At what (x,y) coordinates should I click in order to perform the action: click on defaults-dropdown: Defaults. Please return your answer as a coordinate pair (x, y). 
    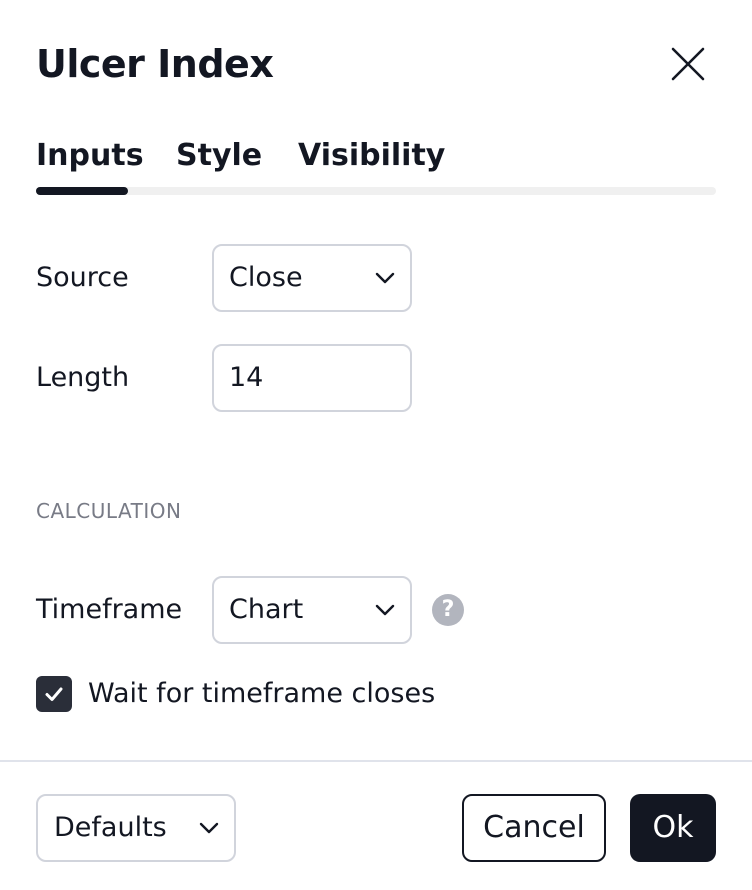
    Looking at the image, I should click on (136, 828).